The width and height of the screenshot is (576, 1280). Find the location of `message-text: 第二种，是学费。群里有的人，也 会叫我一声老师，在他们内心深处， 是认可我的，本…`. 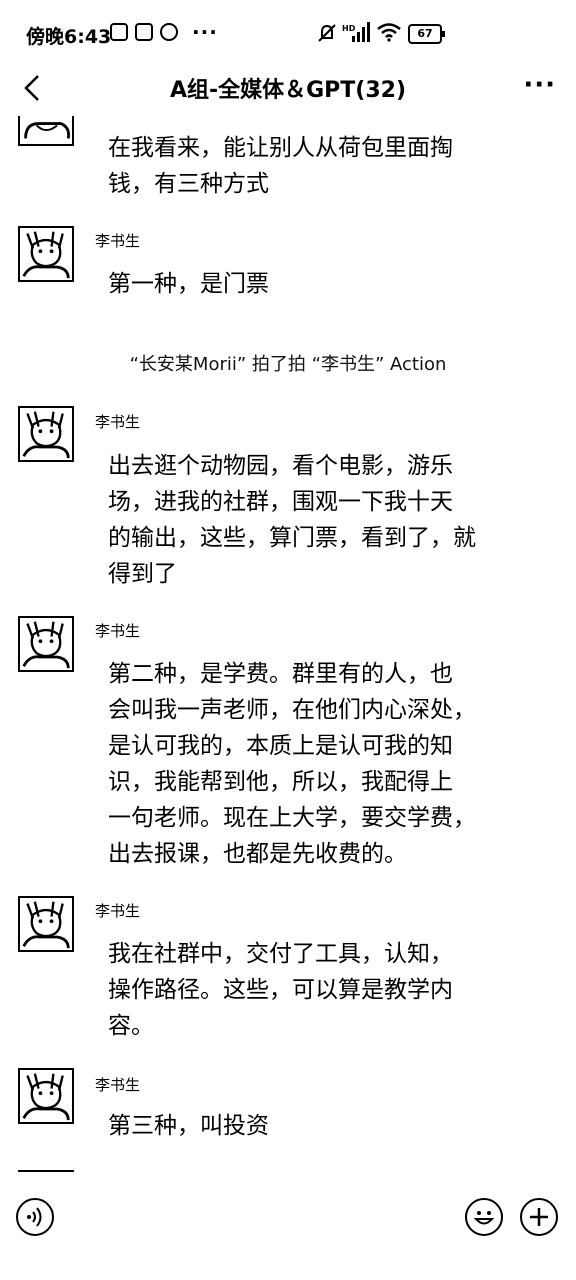

message-text: 第二种，是学费。群里有的人，也 会叫我一声老师，在他们内心深处， 是认可我的，本… is located at coordinates (292, 764).